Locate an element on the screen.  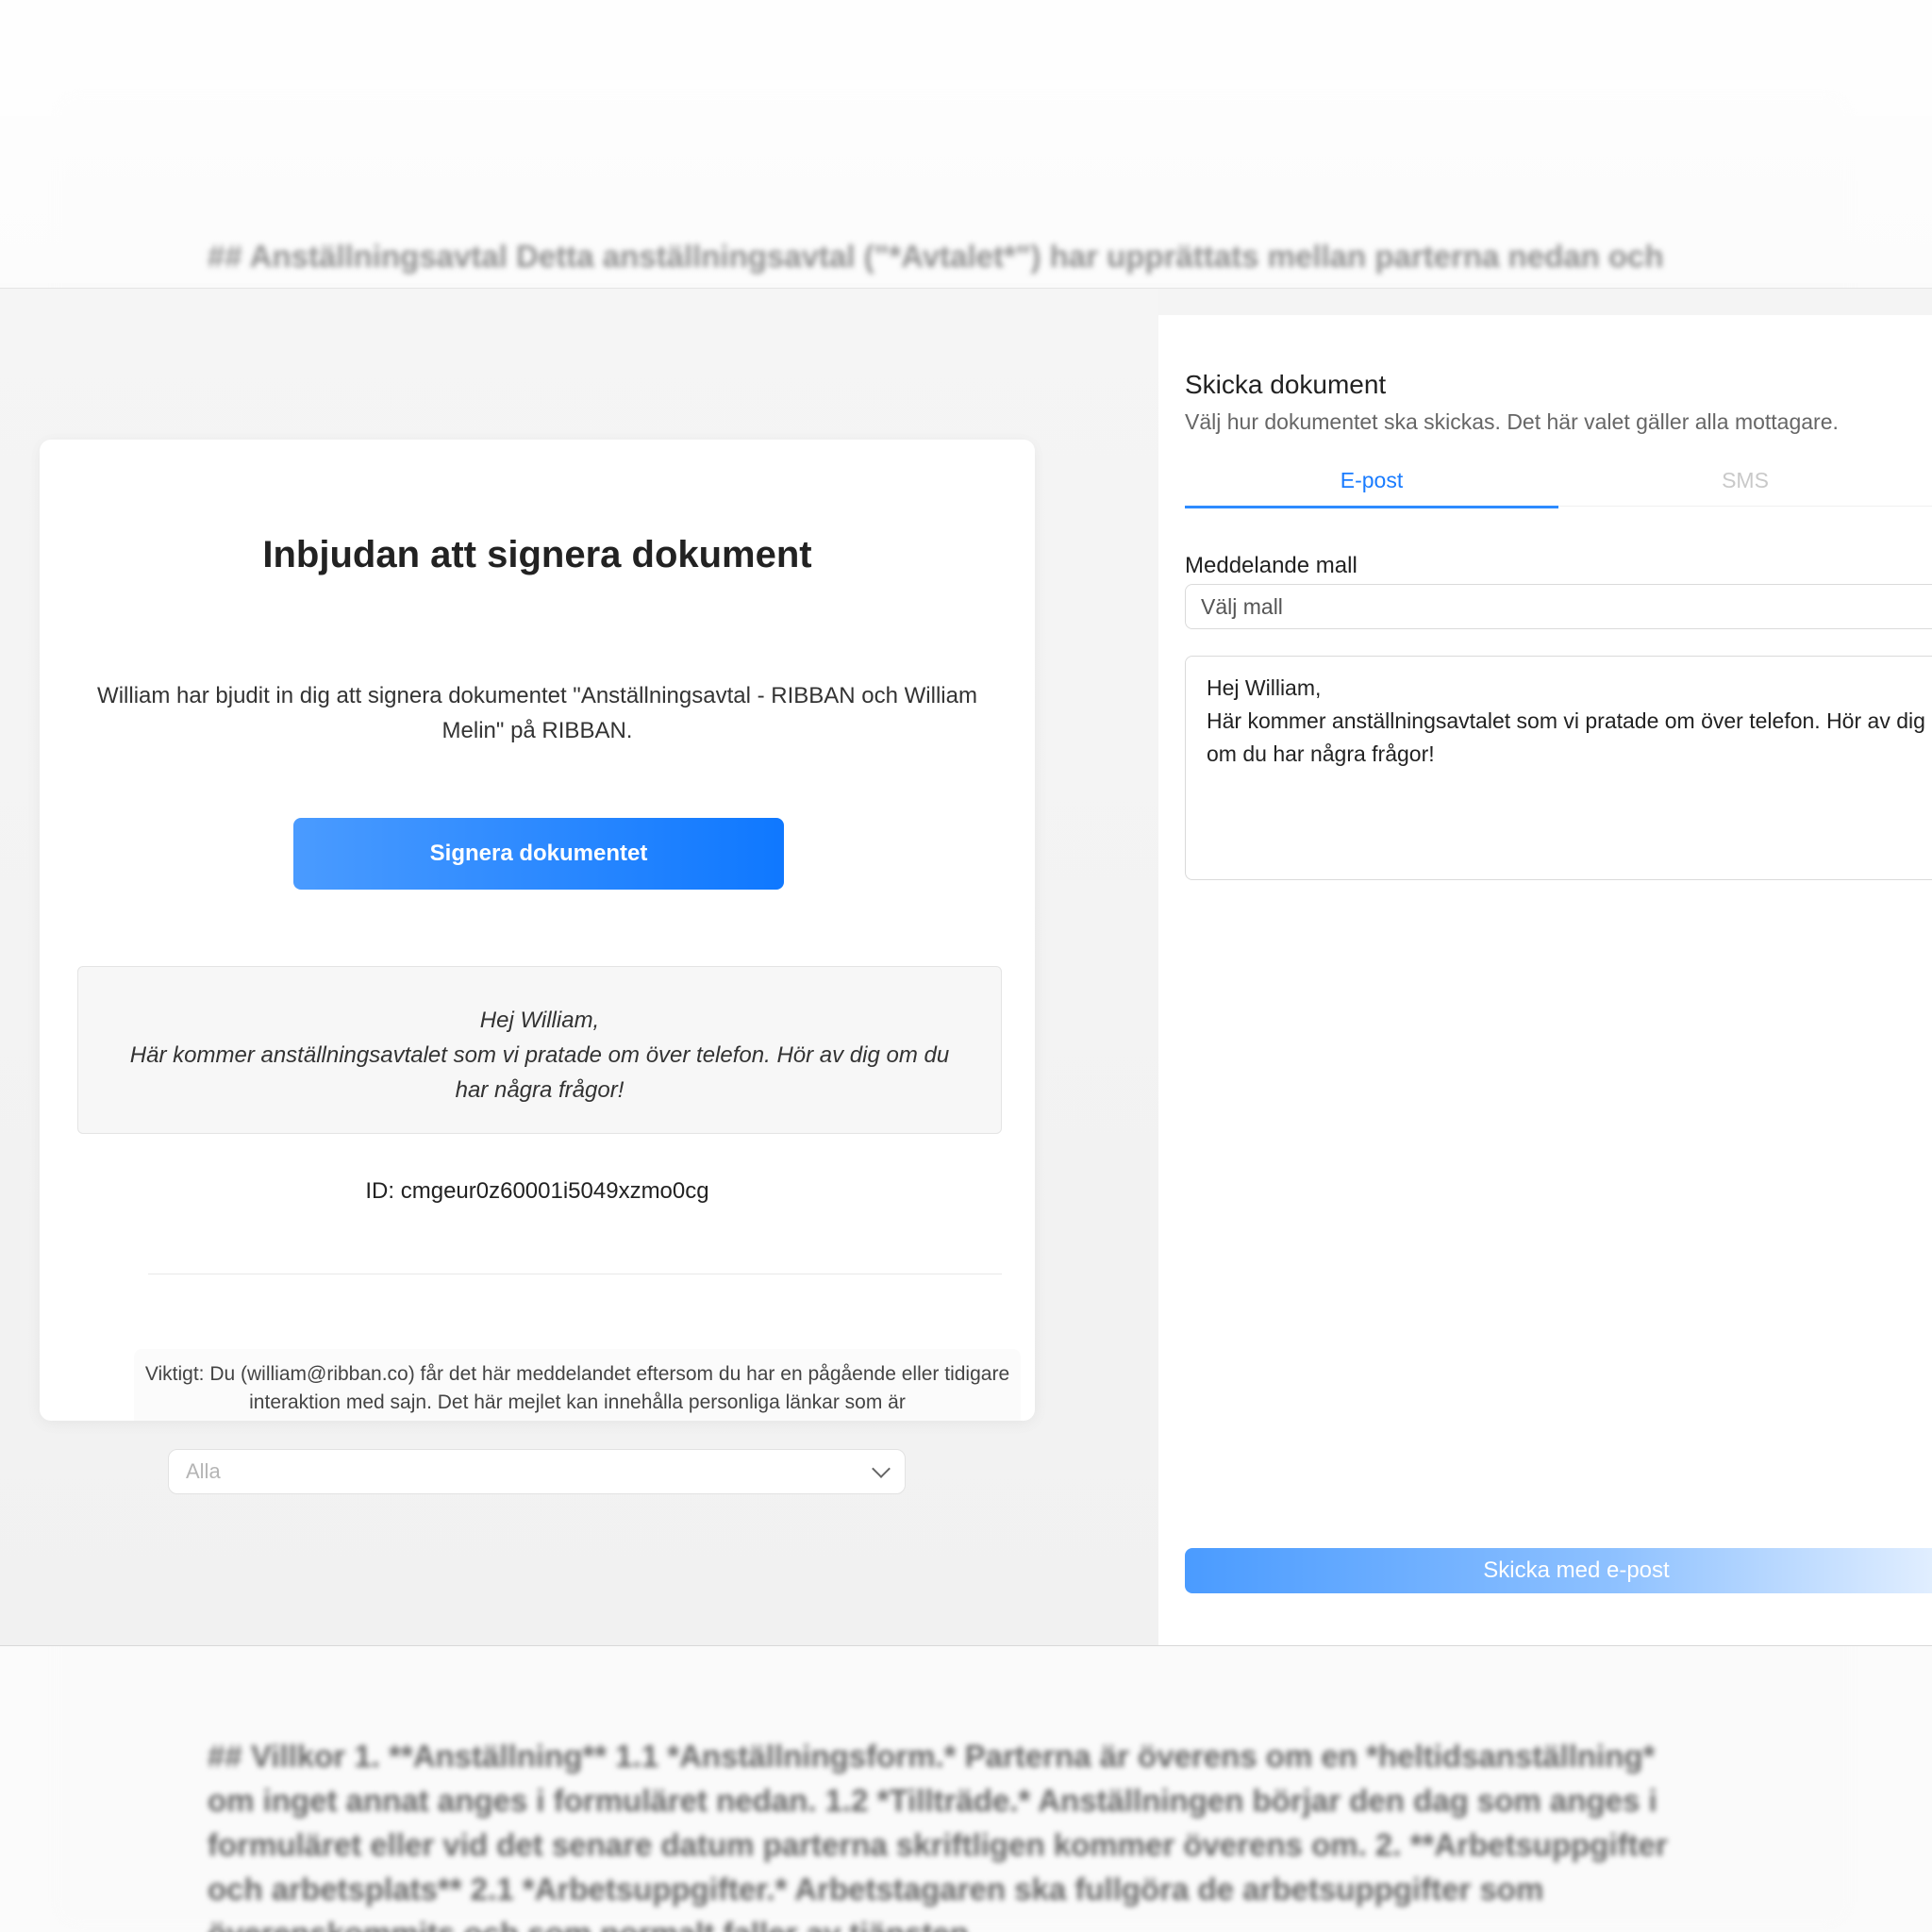
send-method-tabs: E-post SMS is located at coordinates (1559, 481).